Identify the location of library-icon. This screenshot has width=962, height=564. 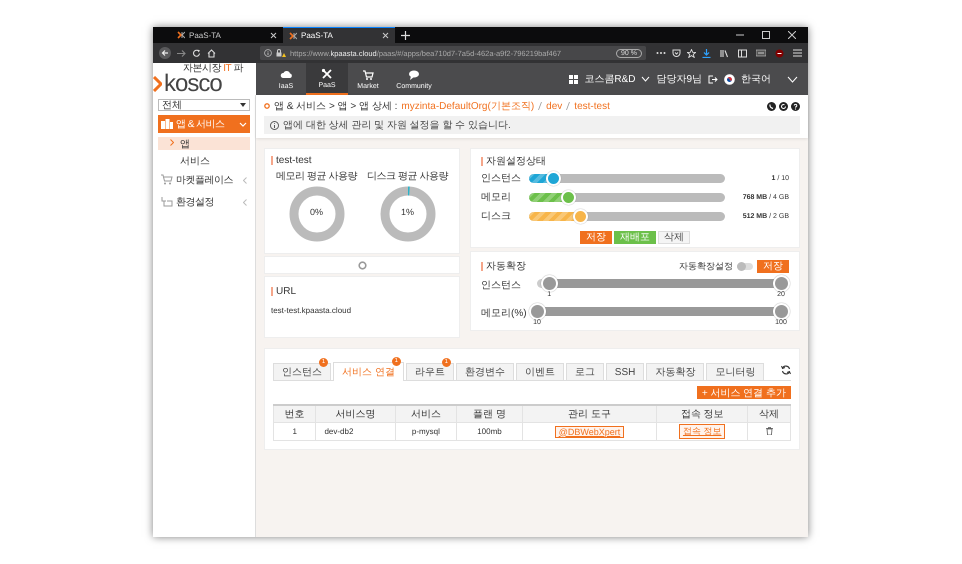
(724, 53).